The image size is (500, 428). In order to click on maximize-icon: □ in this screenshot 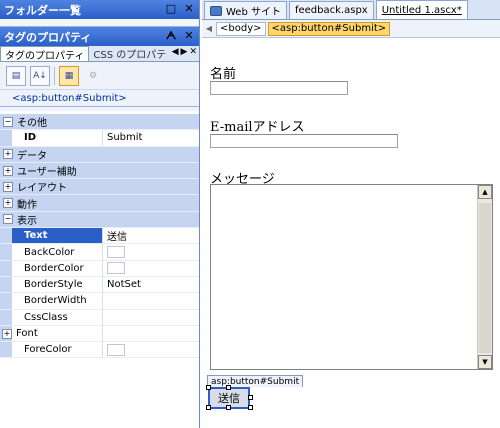, I will do `click(171, 8)`.